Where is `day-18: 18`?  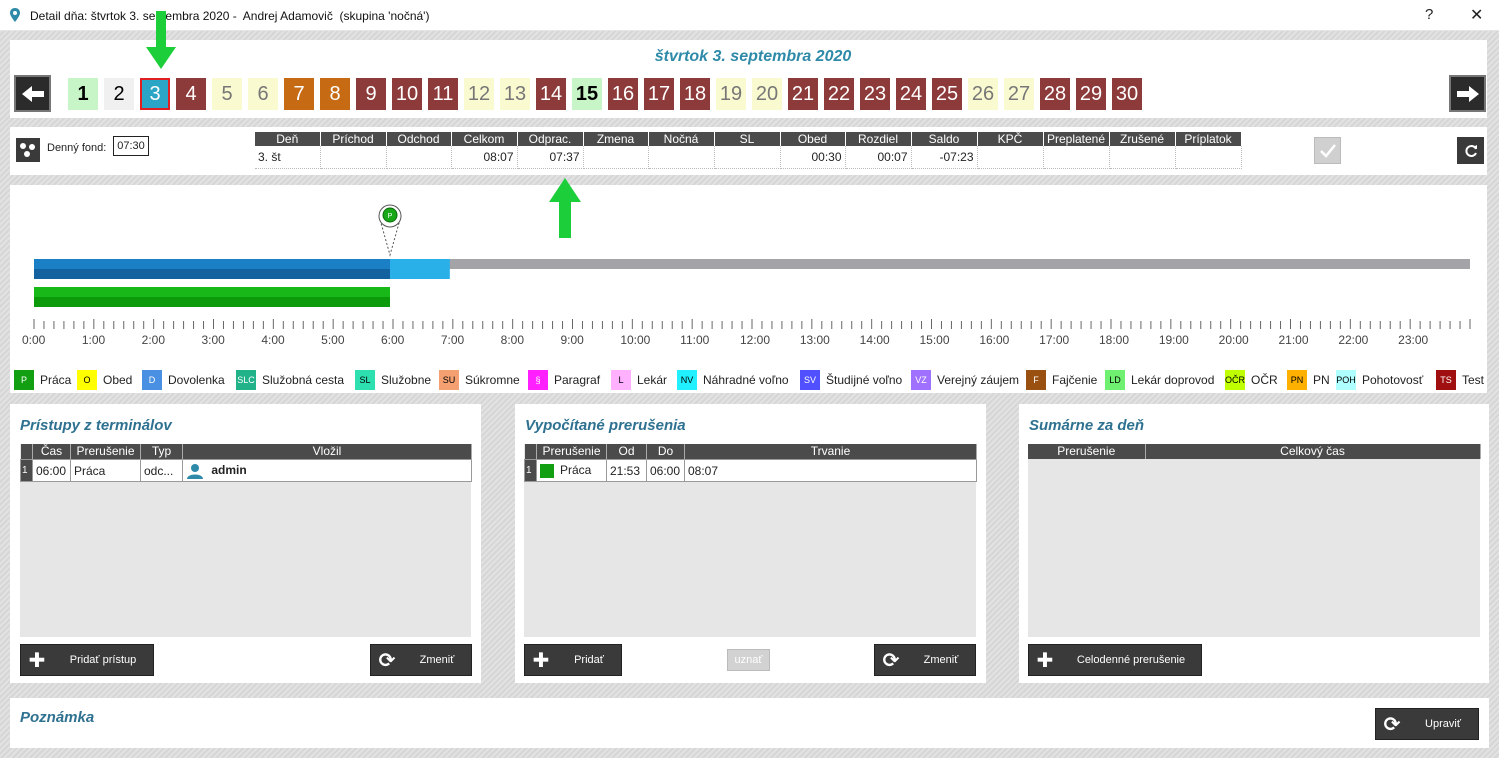
day-18: 18 is located at coordinates (695, 94).